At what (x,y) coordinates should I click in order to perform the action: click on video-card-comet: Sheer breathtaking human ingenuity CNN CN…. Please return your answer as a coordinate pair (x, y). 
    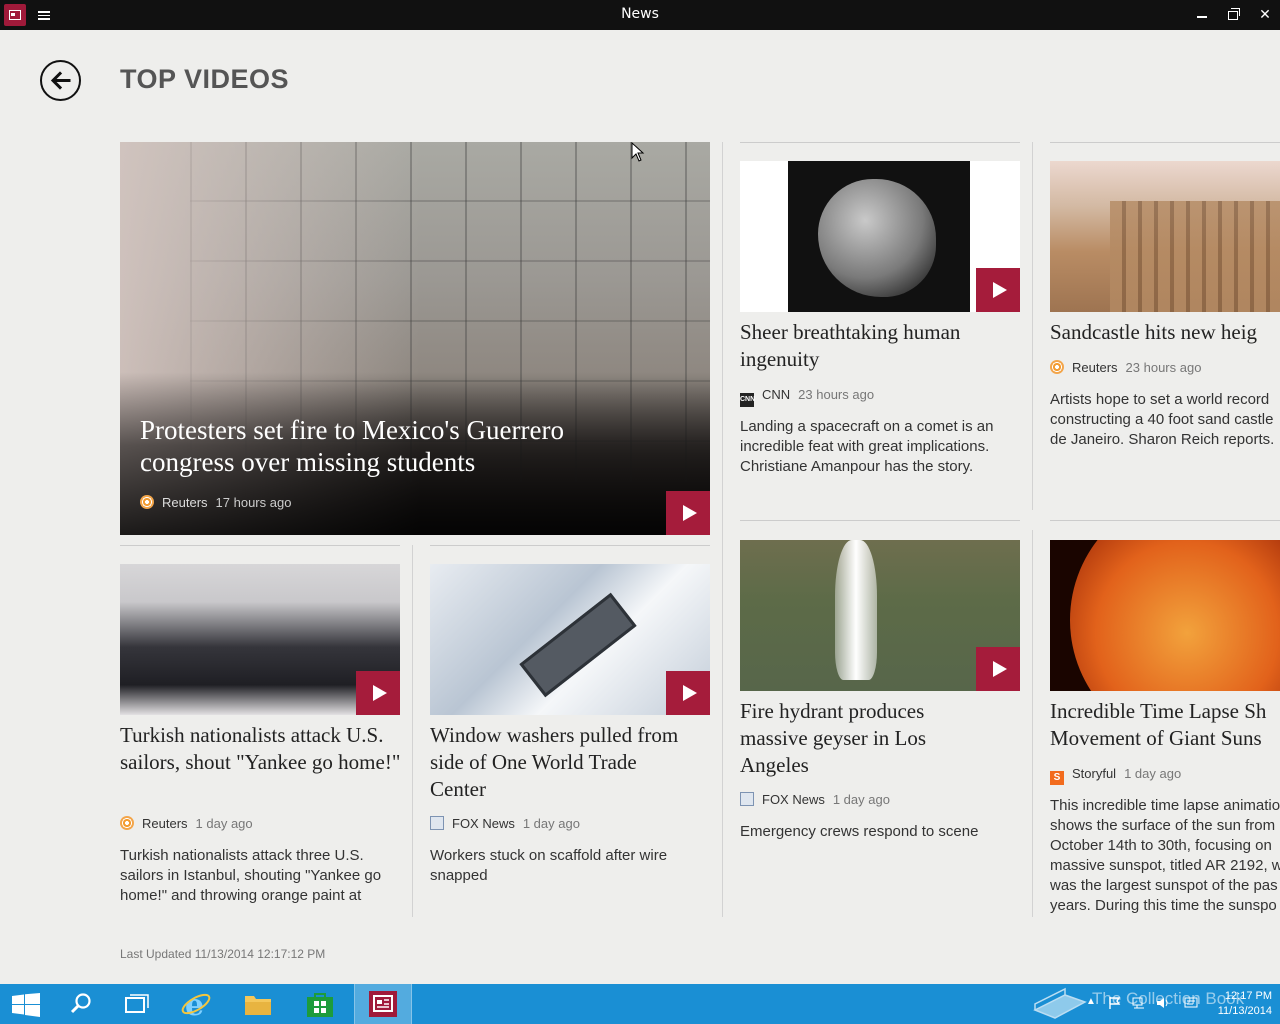
    Looking at the image, I should click on (880, 326).